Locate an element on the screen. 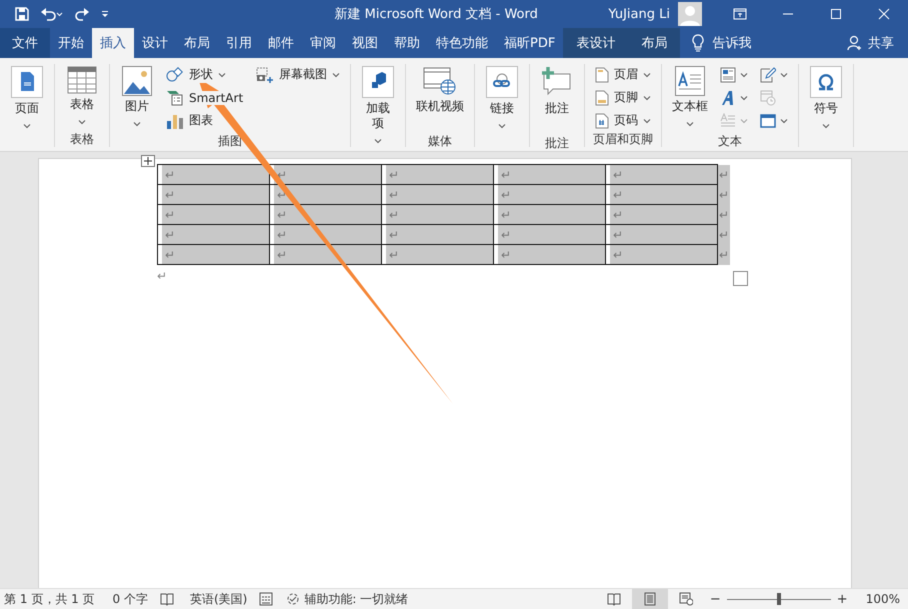 The image size is (908, 609). ribbon-button: 表格 is located at coordinates (82, 97).